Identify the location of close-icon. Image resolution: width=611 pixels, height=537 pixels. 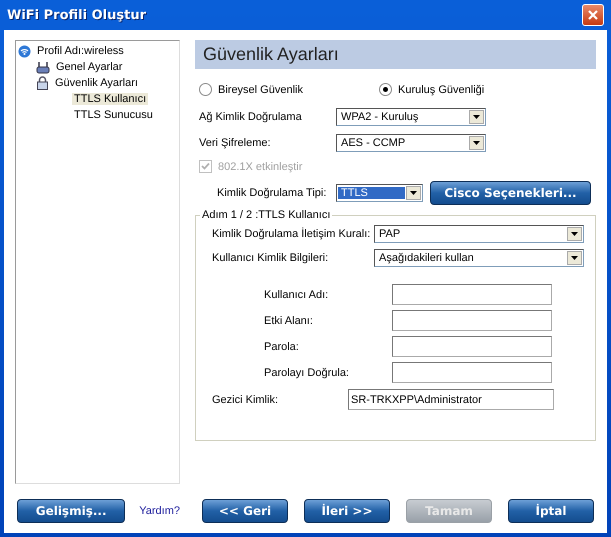
(593, 15).